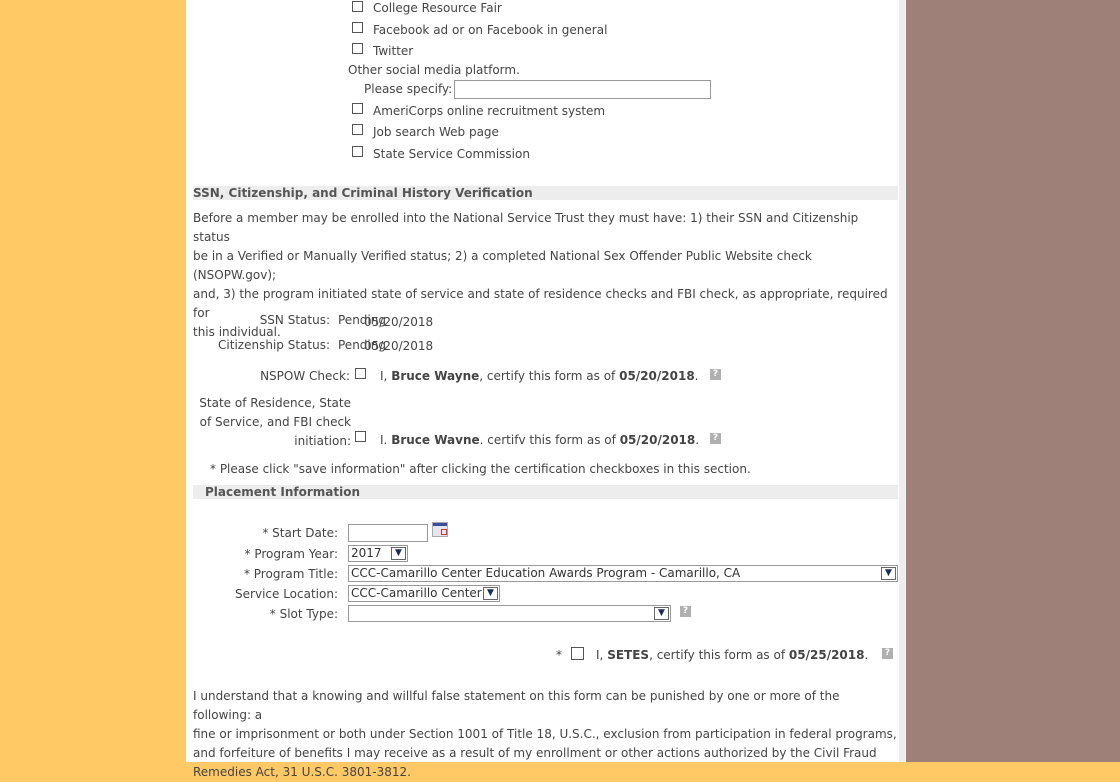 This screenshot has width=1120, height=782. I want to click on label-line: of Service, and FBI check, so click(275, 422).